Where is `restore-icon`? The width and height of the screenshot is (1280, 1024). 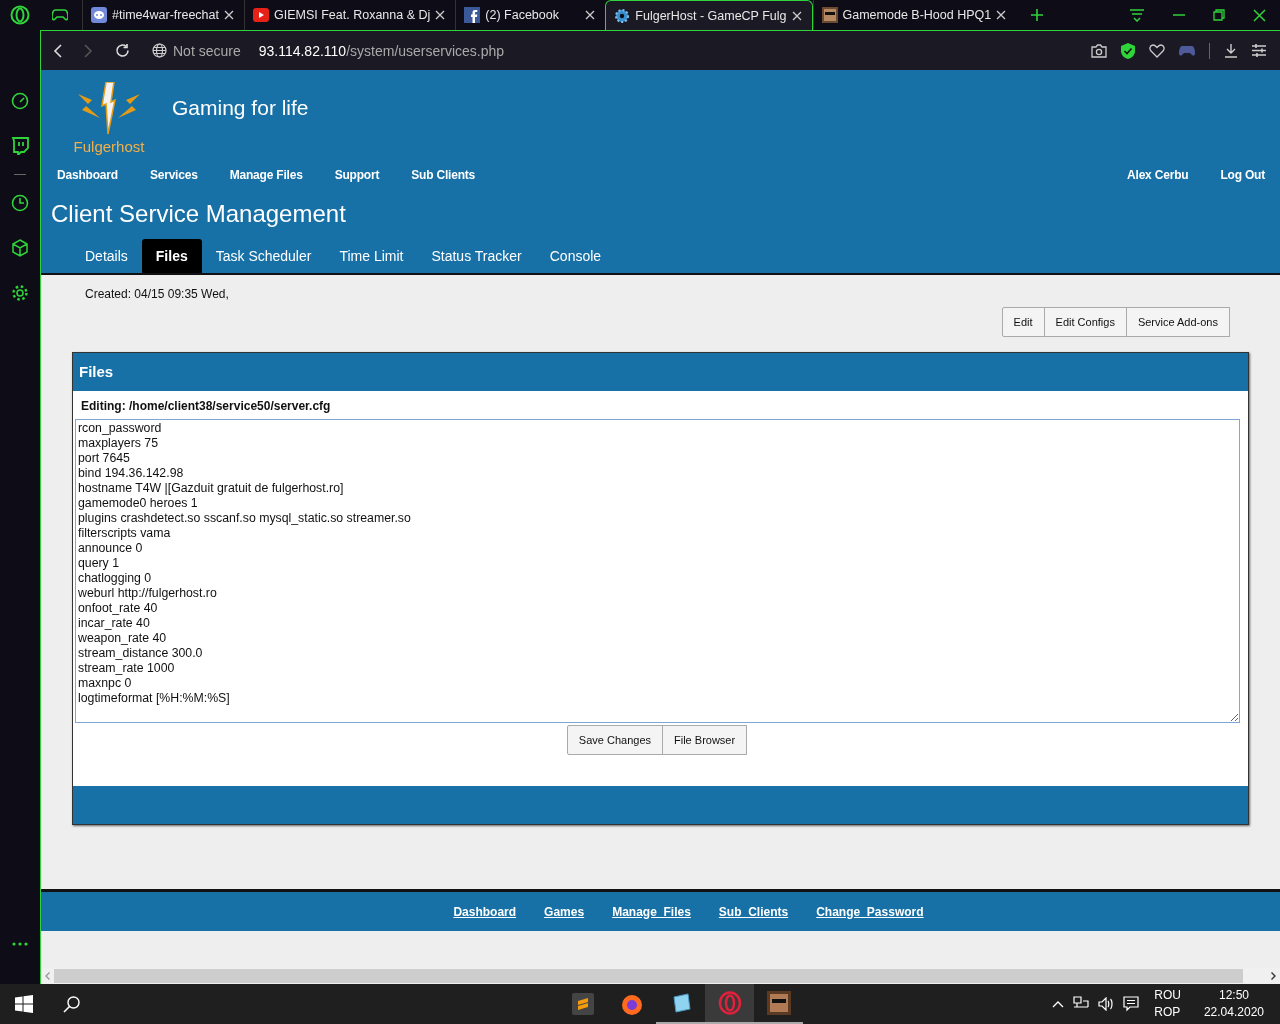 restore-icon is located at coordinates (1219, 15).